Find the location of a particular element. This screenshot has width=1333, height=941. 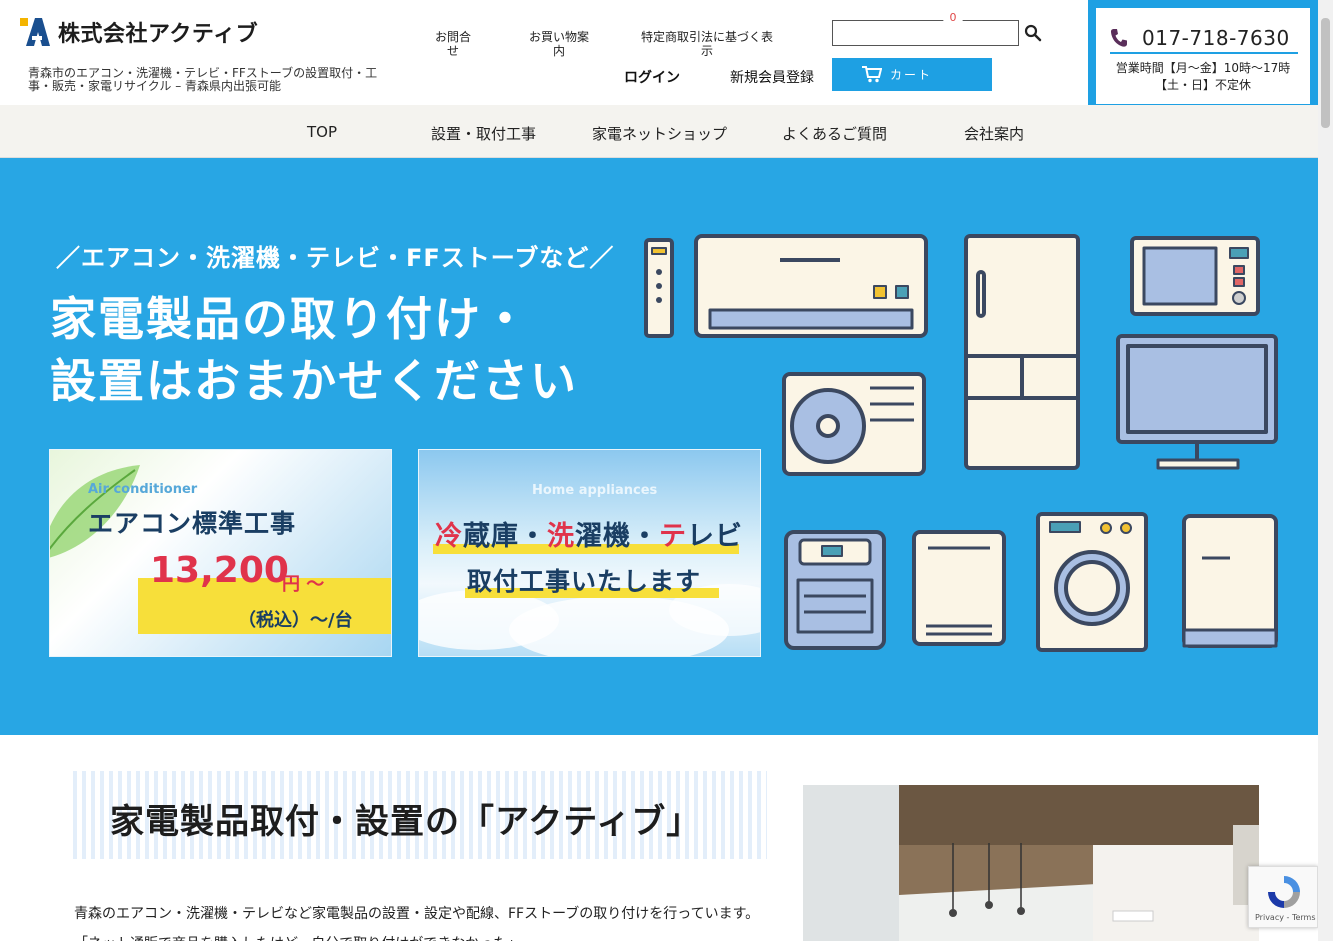

nav-item-faq: よくあるご質問 is located at coordinates (834, 133).